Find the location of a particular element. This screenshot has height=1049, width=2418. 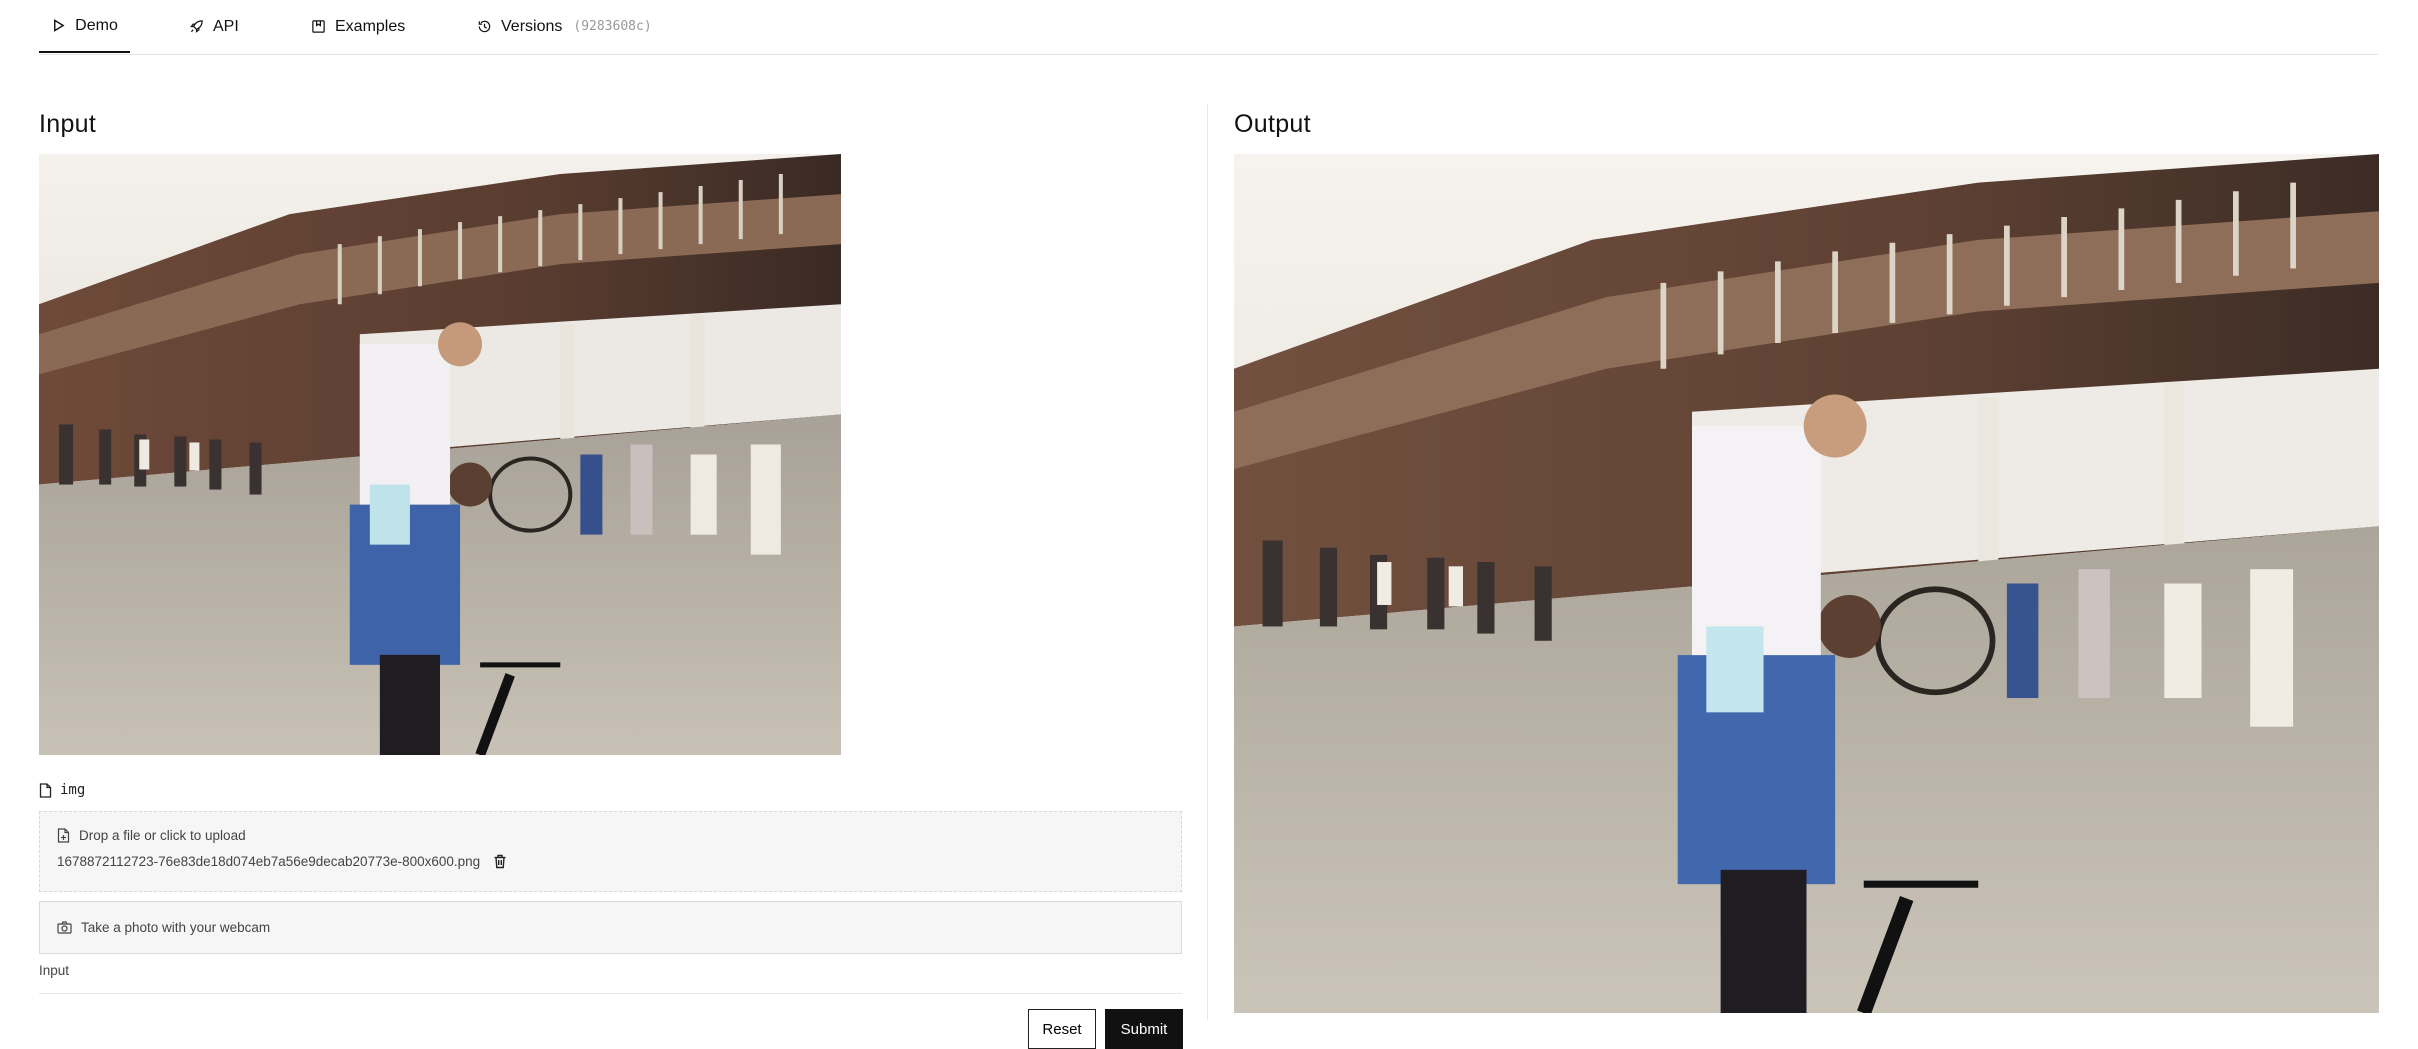

tab-examples: Examples is located at coordinates (358, 26).